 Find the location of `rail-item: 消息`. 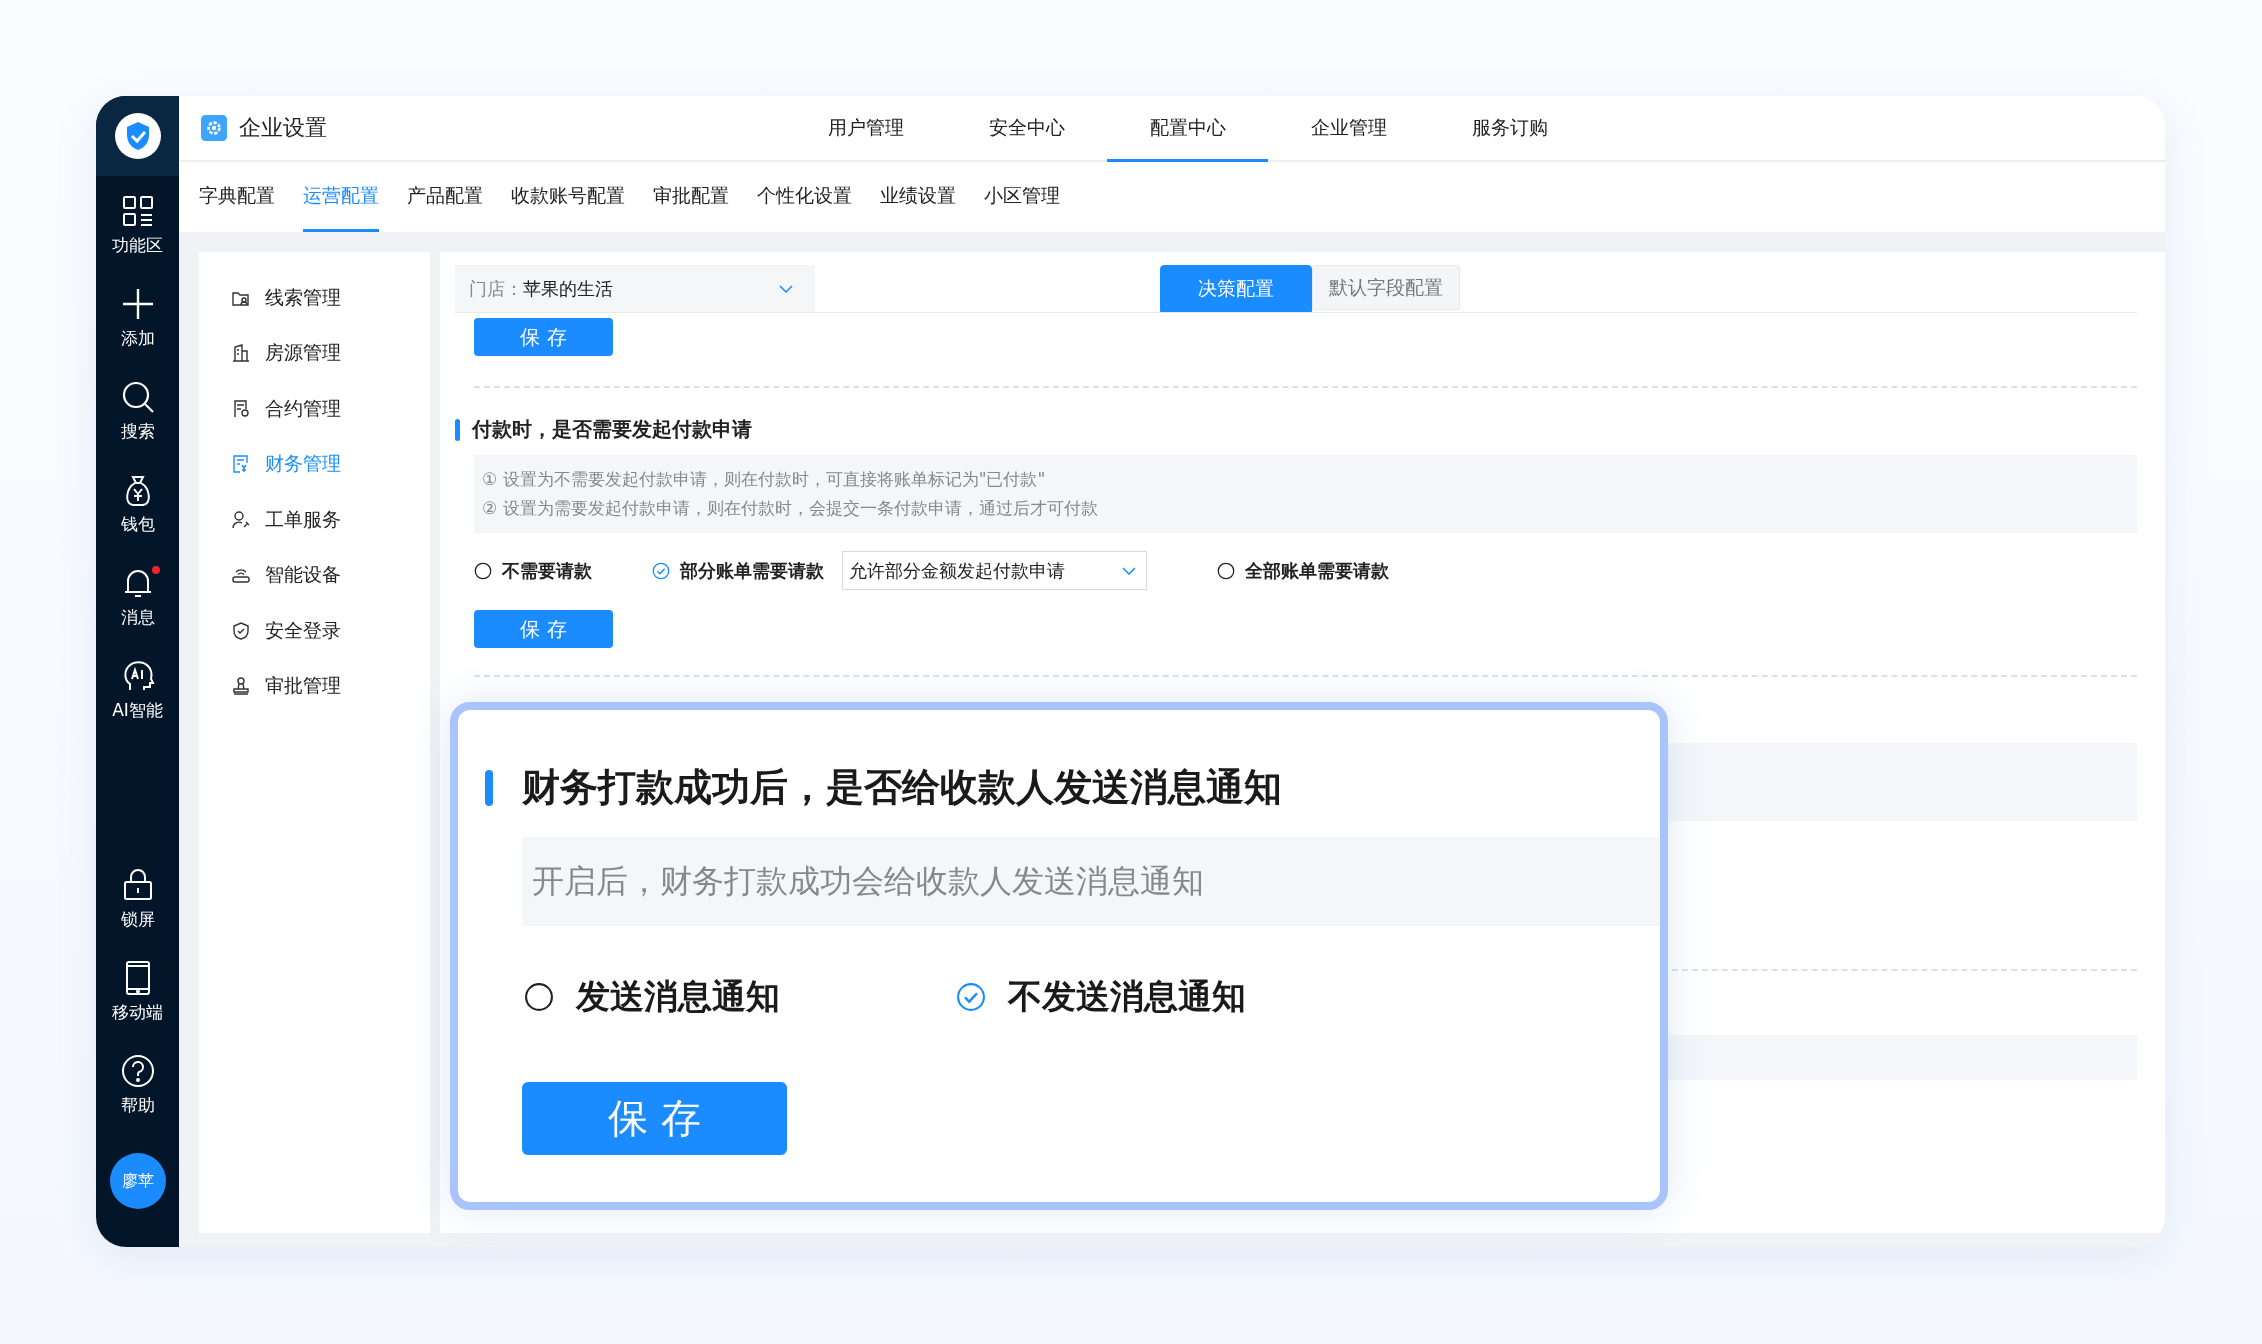

rail-item: 消息 is located at coordinates (137, 597).